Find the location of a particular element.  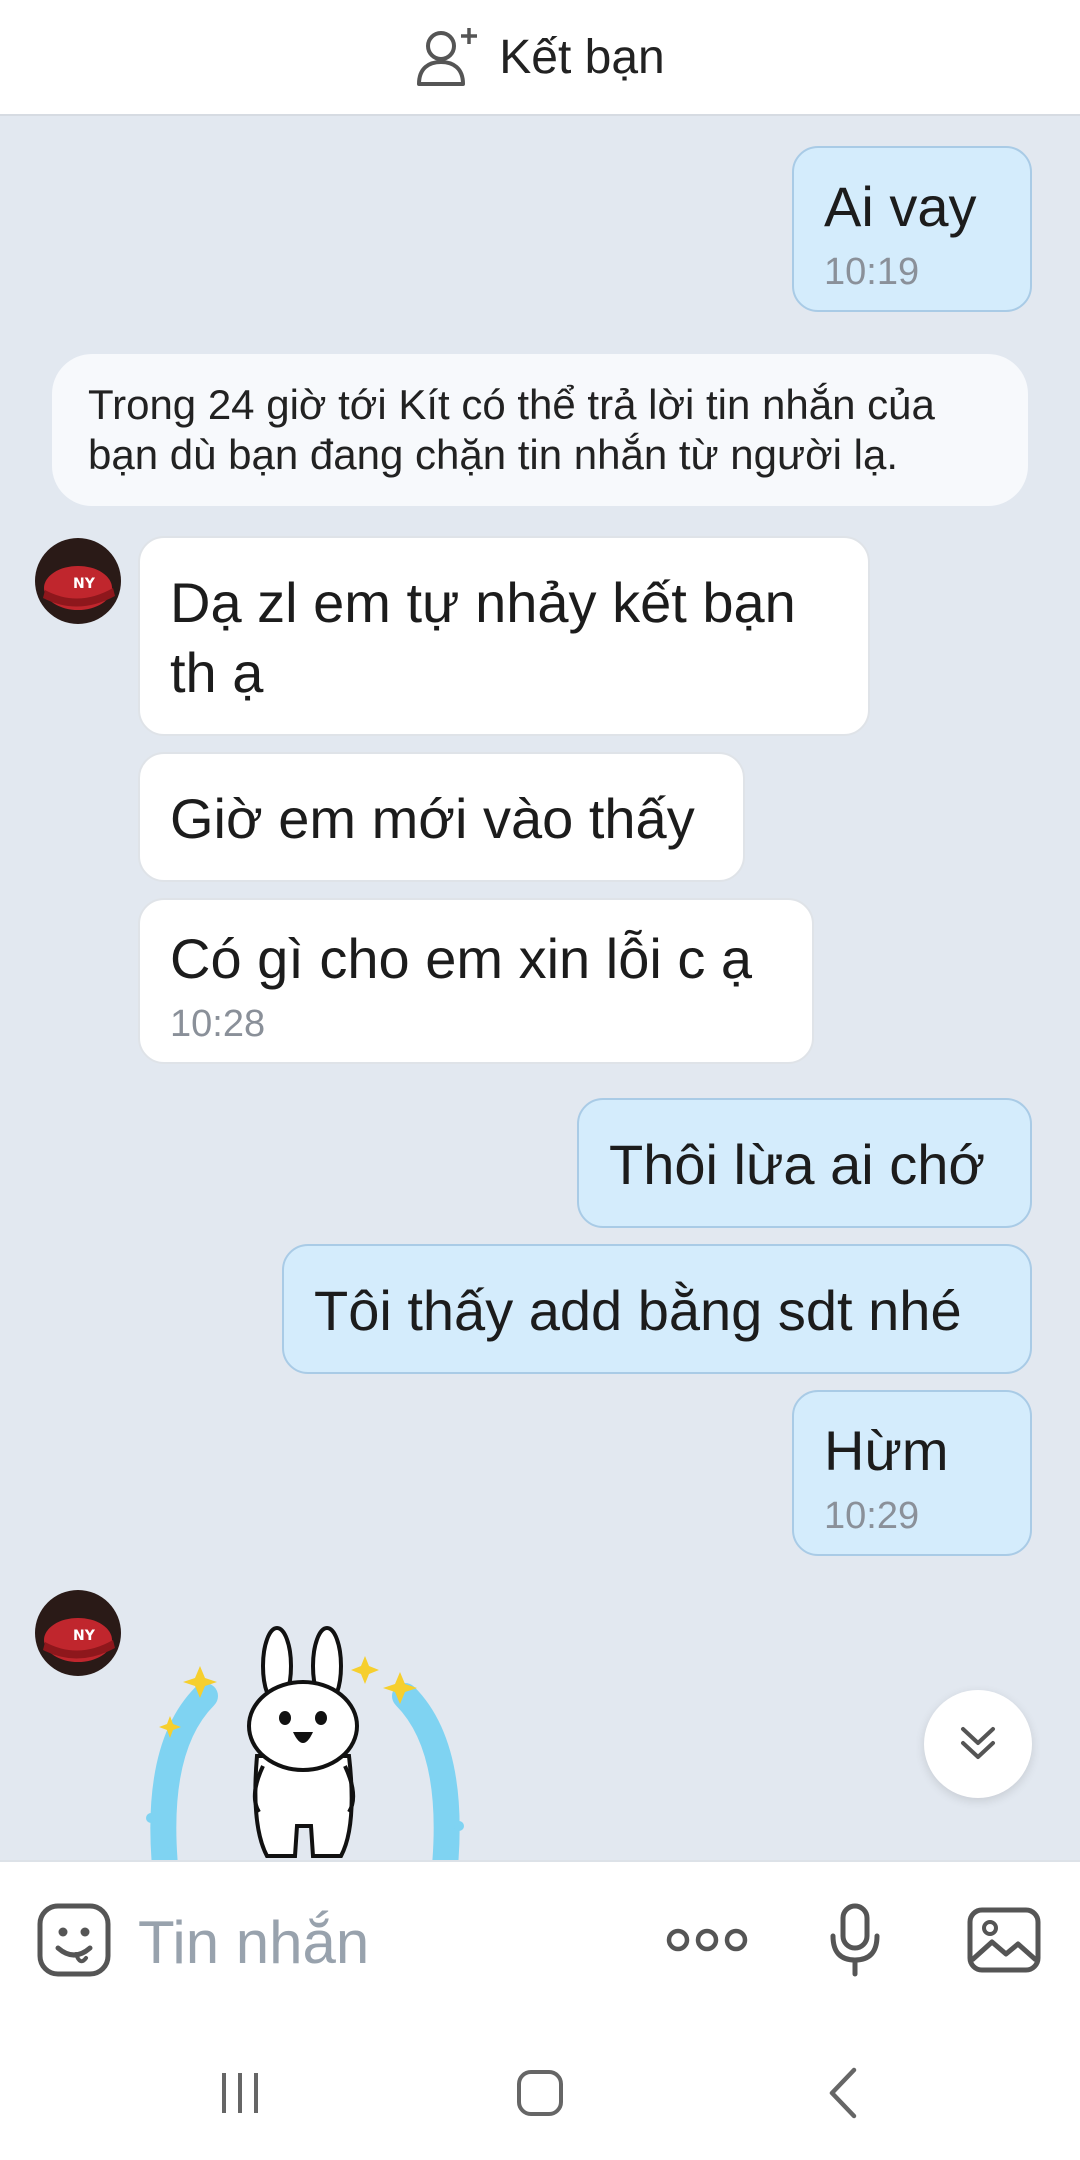

image-gallery-icon is located at coordinates (1004, 1942).